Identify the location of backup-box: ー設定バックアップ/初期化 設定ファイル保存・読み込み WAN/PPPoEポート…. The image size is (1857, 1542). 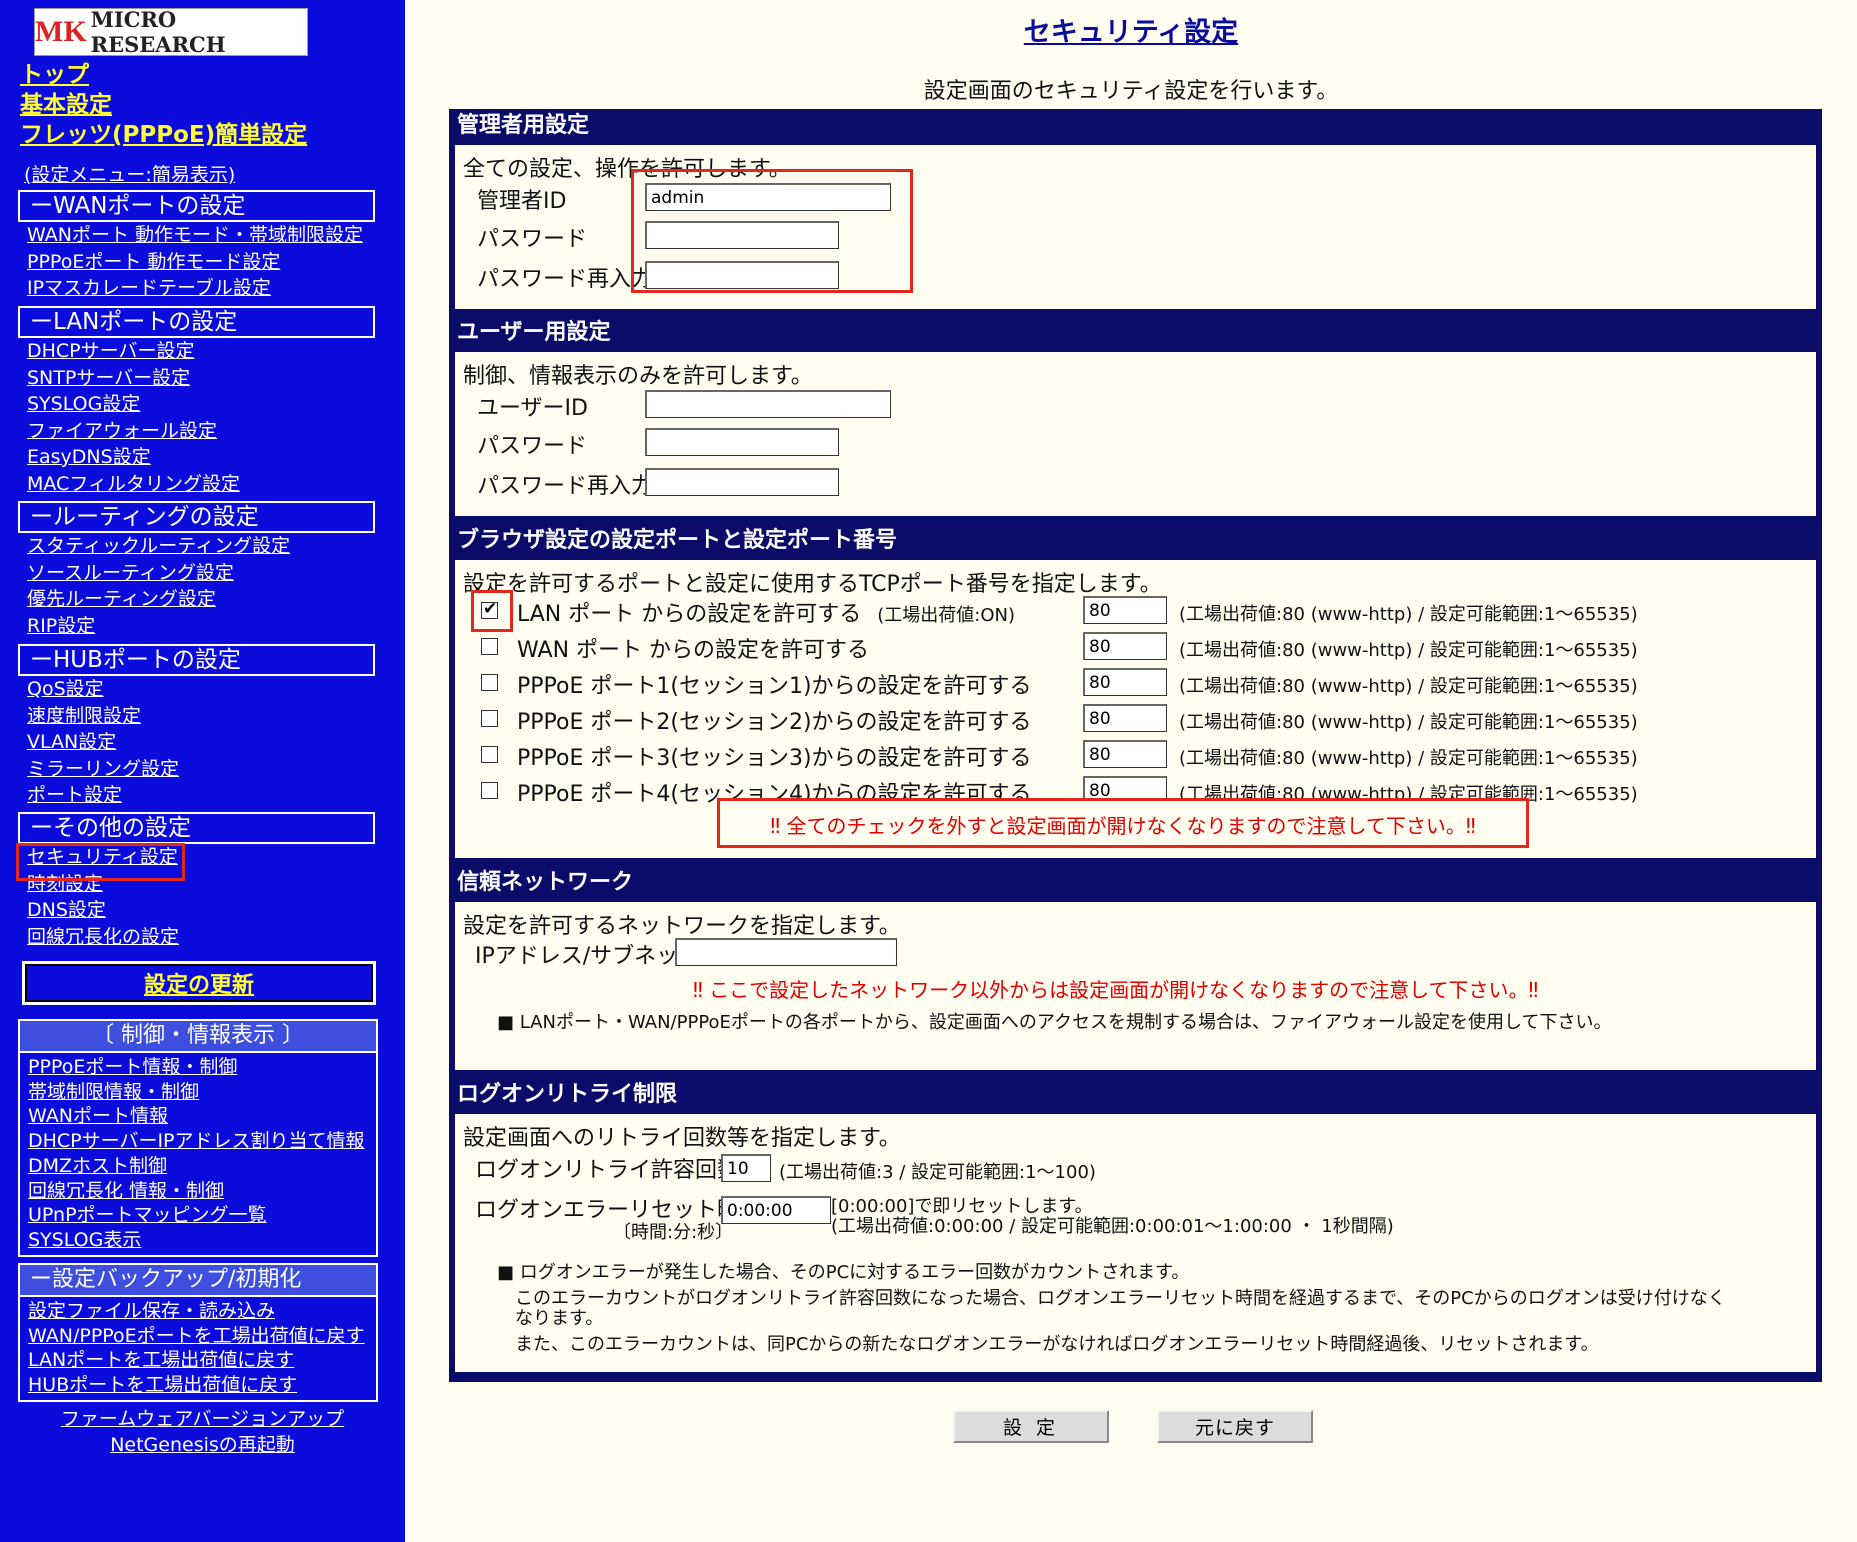
(198, 1332).